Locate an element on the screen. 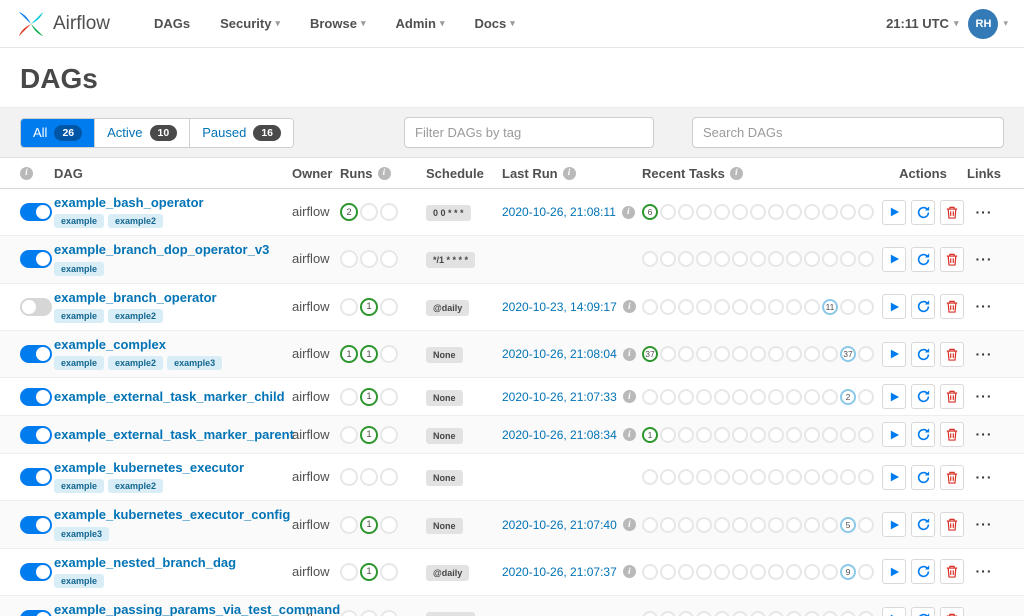  search-dags-input is located at coordinates (848, 132).